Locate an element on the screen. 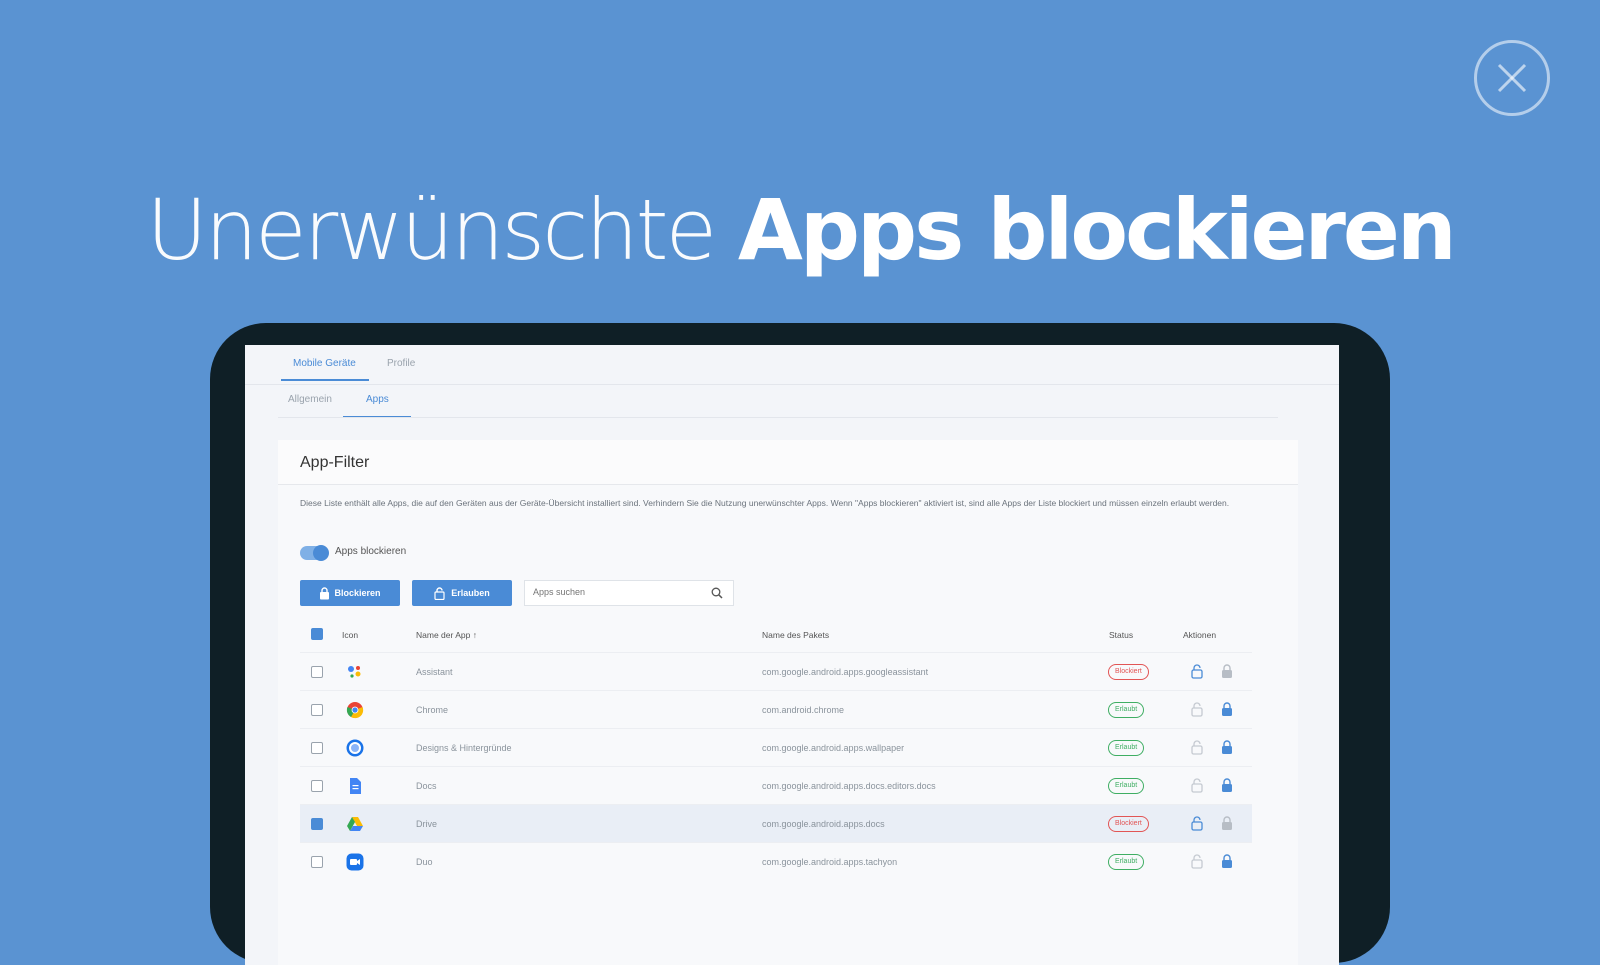  card-title: App-Filter is located at coordinates (335, 462).